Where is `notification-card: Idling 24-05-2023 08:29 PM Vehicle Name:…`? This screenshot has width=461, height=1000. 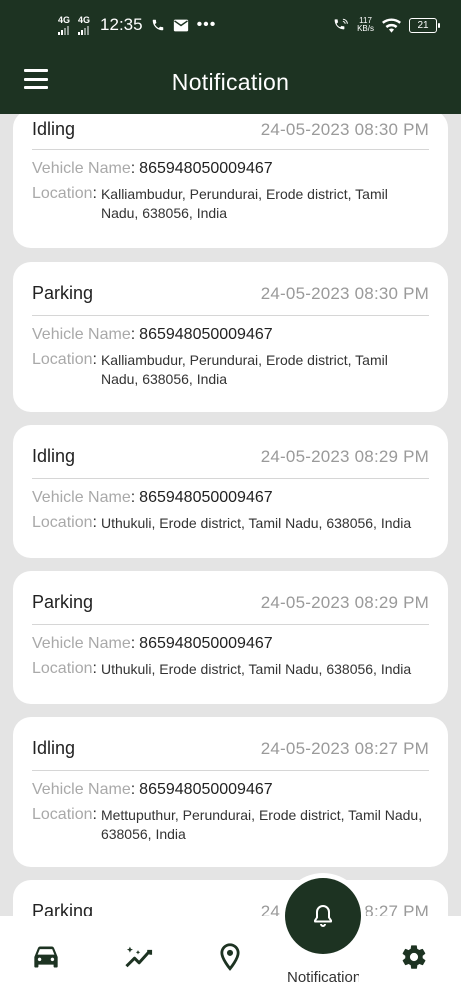
notification-card: Idling 24-05-2023 08:29 PM Vehicle Name:… is located at coordinates (230, 491).